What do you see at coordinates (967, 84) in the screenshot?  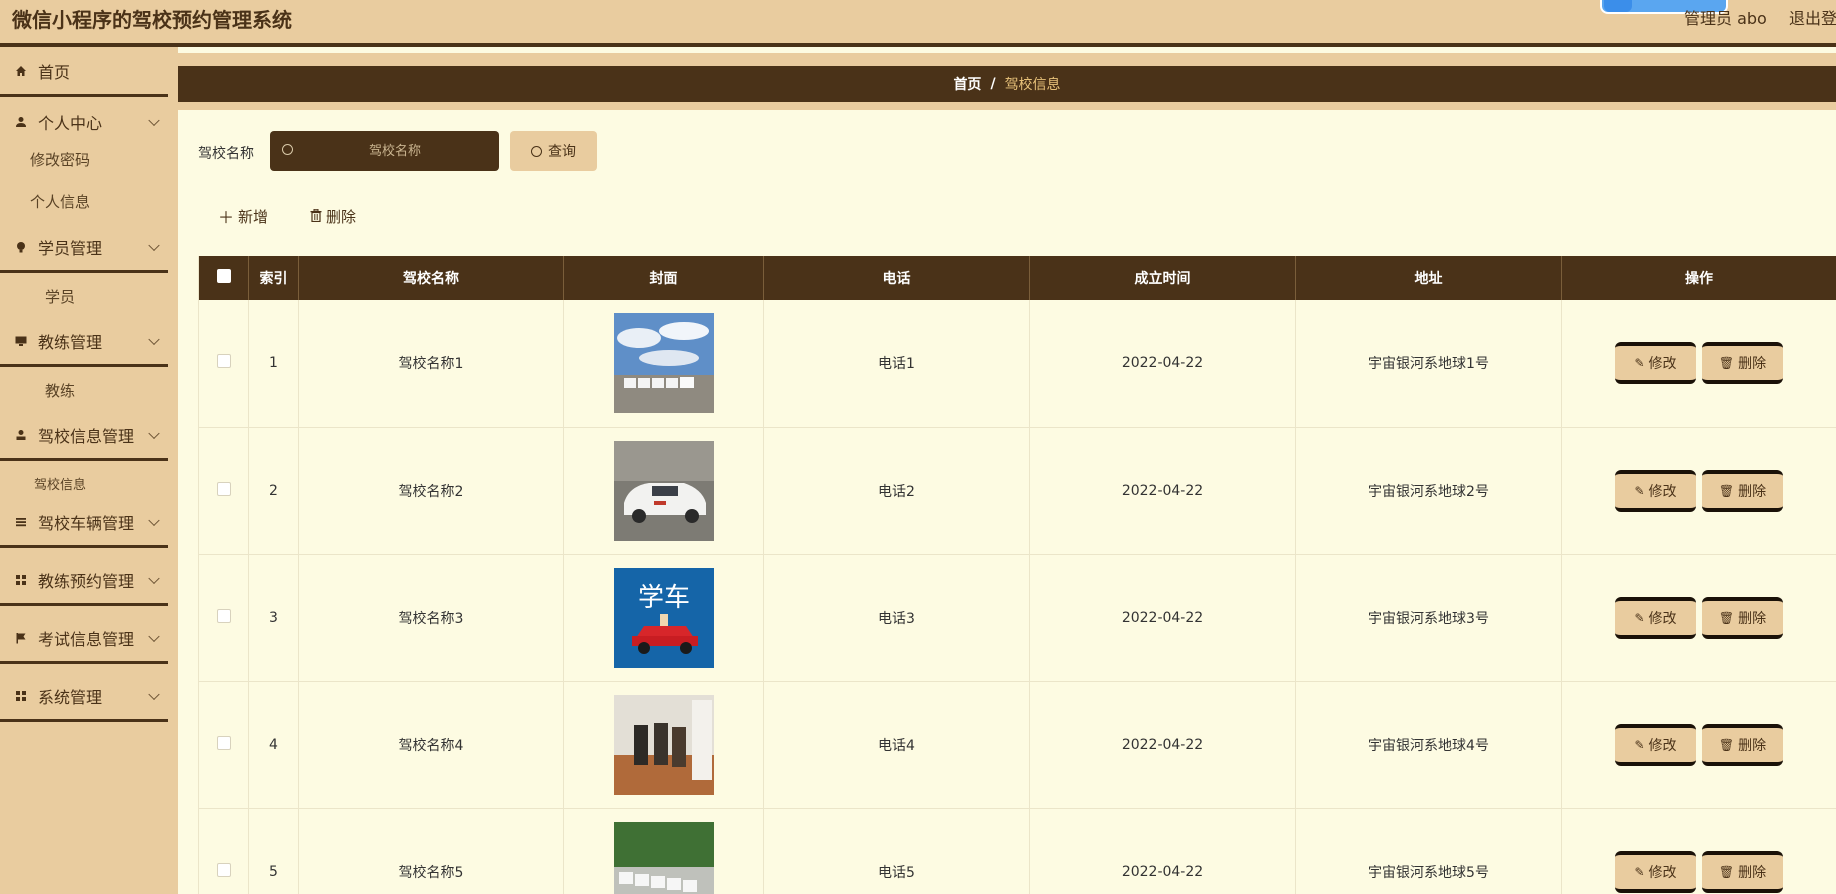 I see `breadcrumb-home: 首页` at bounding box center [967, 84].